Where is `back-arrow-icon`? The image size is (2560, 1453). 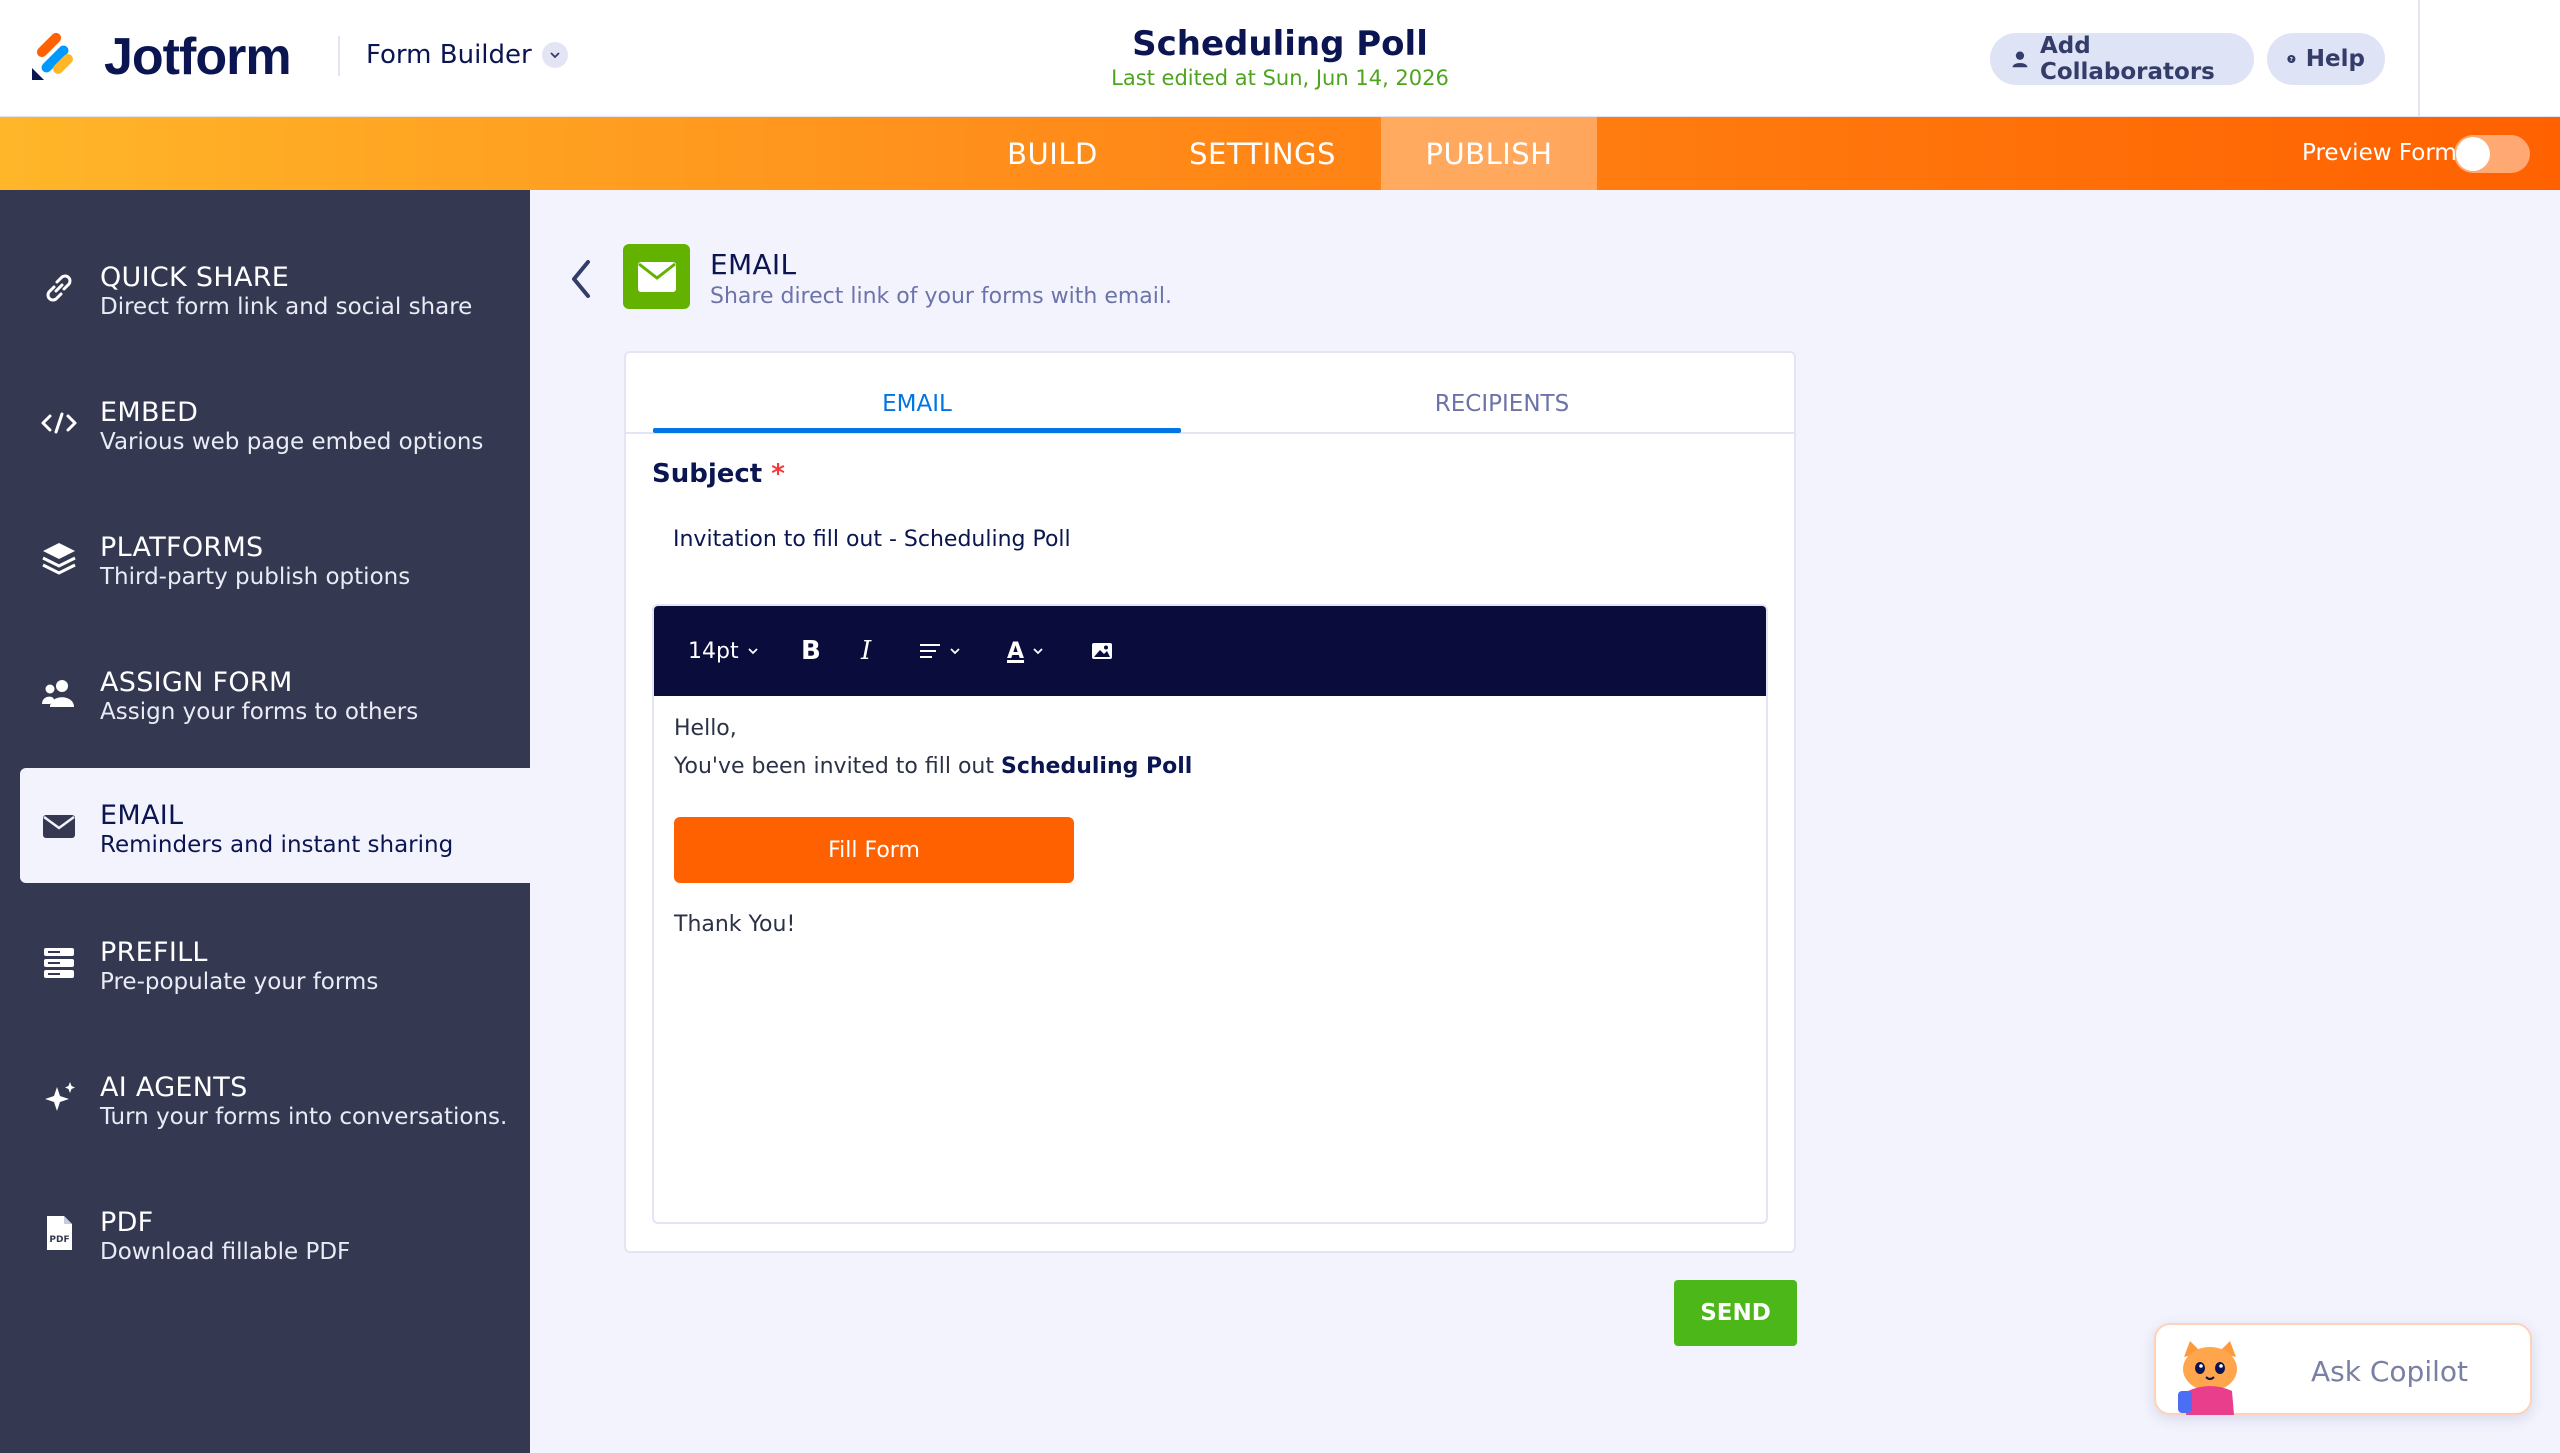 back-arrow-icon is located at coordinates (581, 279).